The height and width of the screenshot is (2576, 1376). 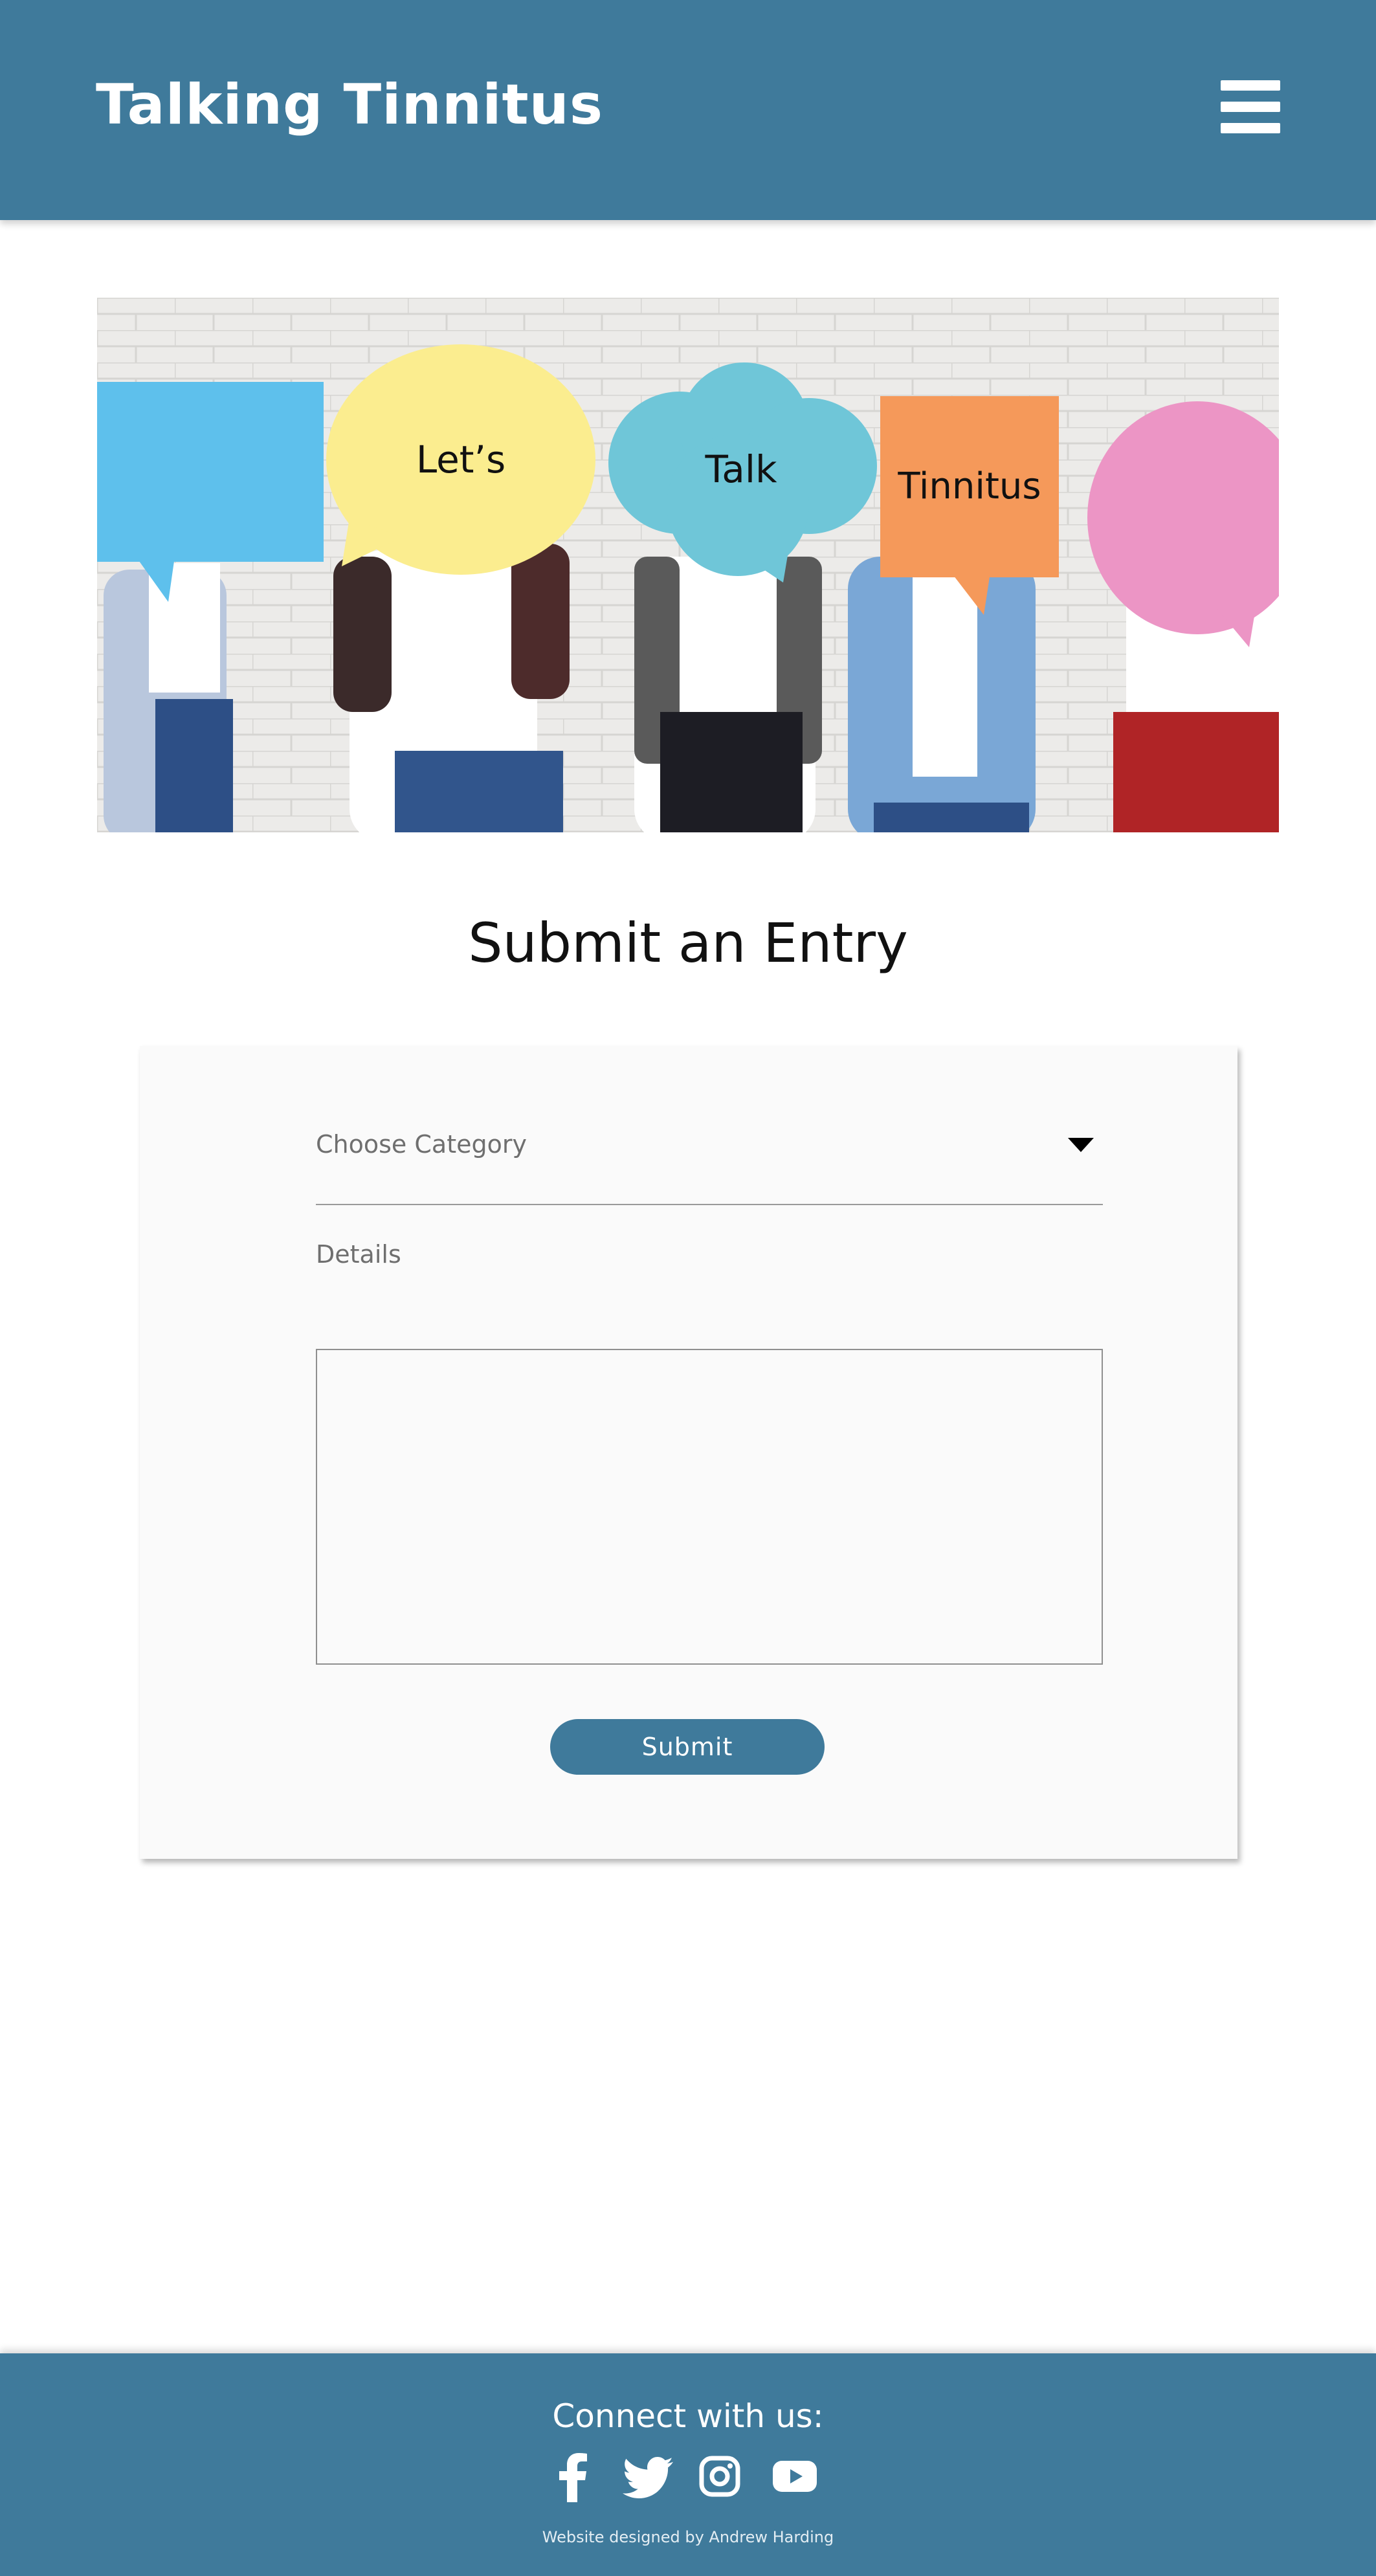 I want to click on category-select: Choose Category, so click(x=709, y=1160).